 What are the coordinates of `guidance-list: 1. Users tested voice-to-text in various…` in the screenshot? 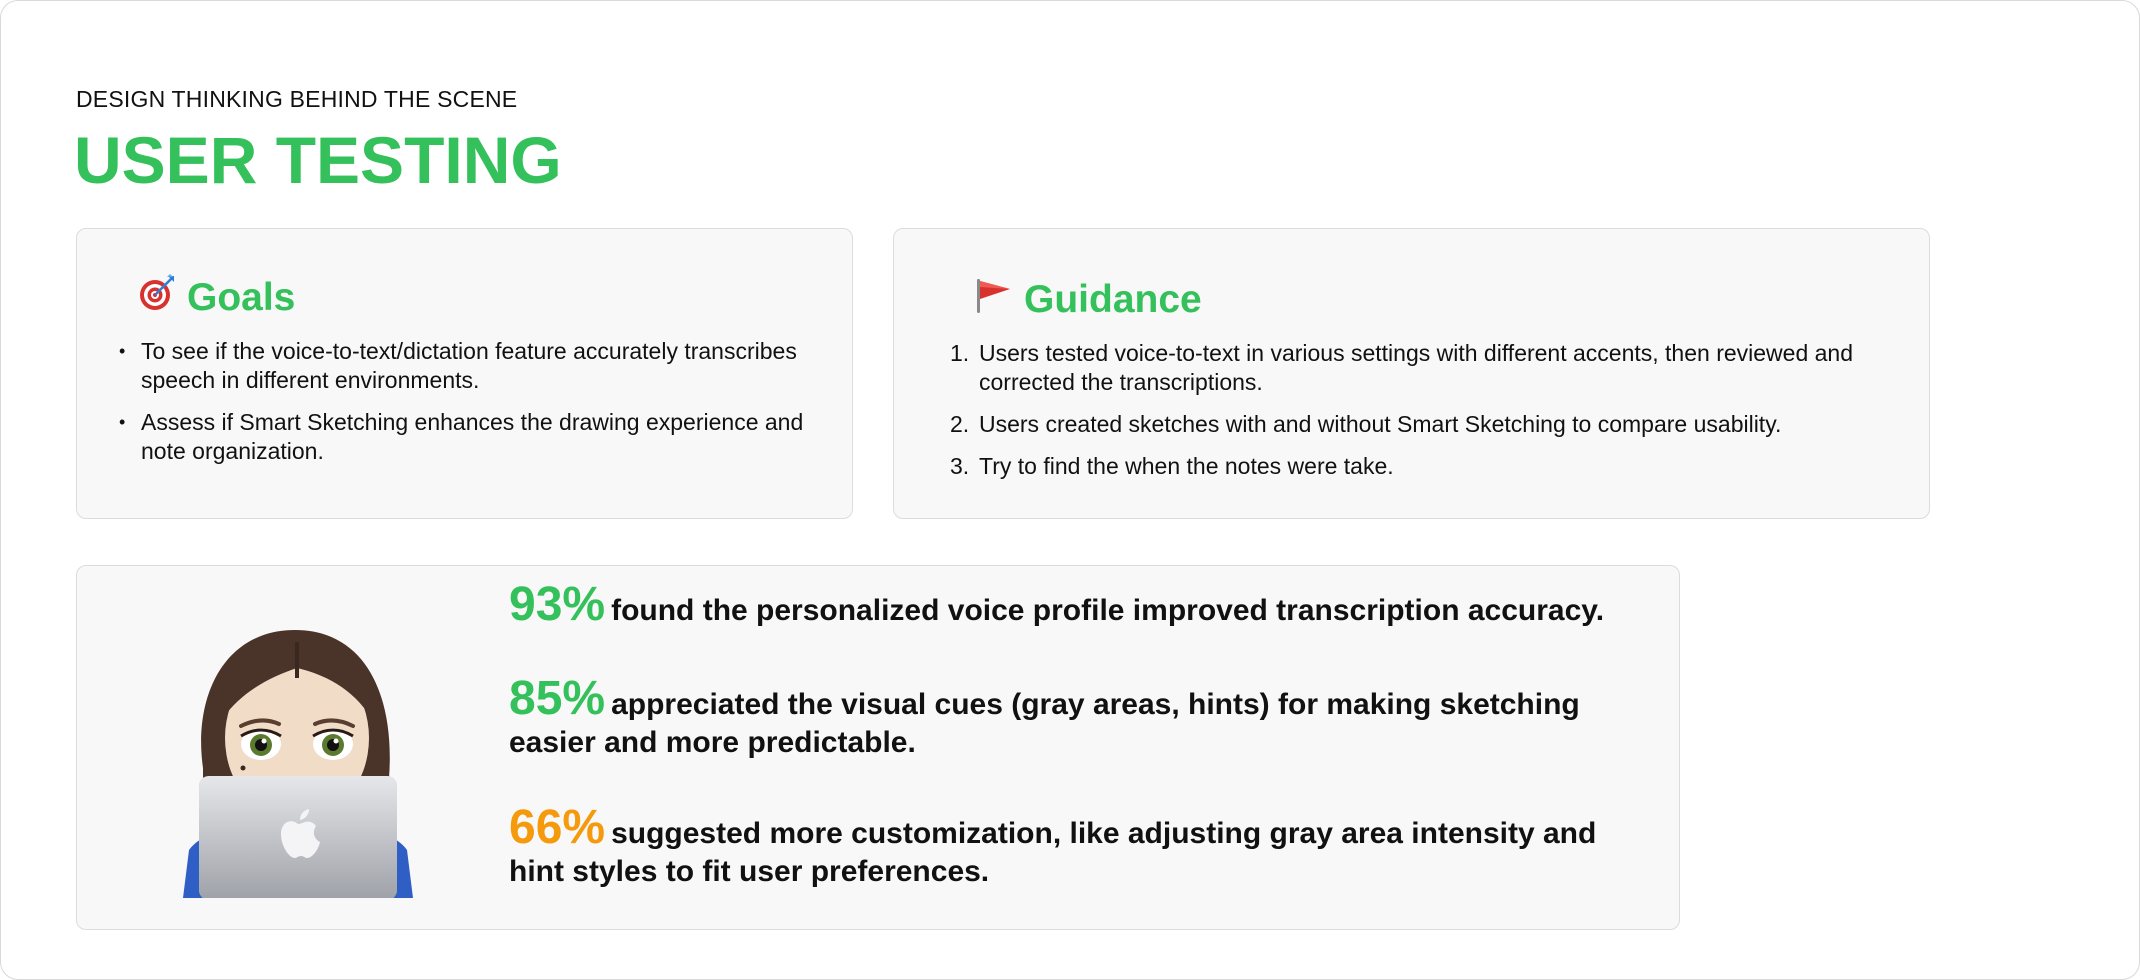 It's located at (1425, 416).